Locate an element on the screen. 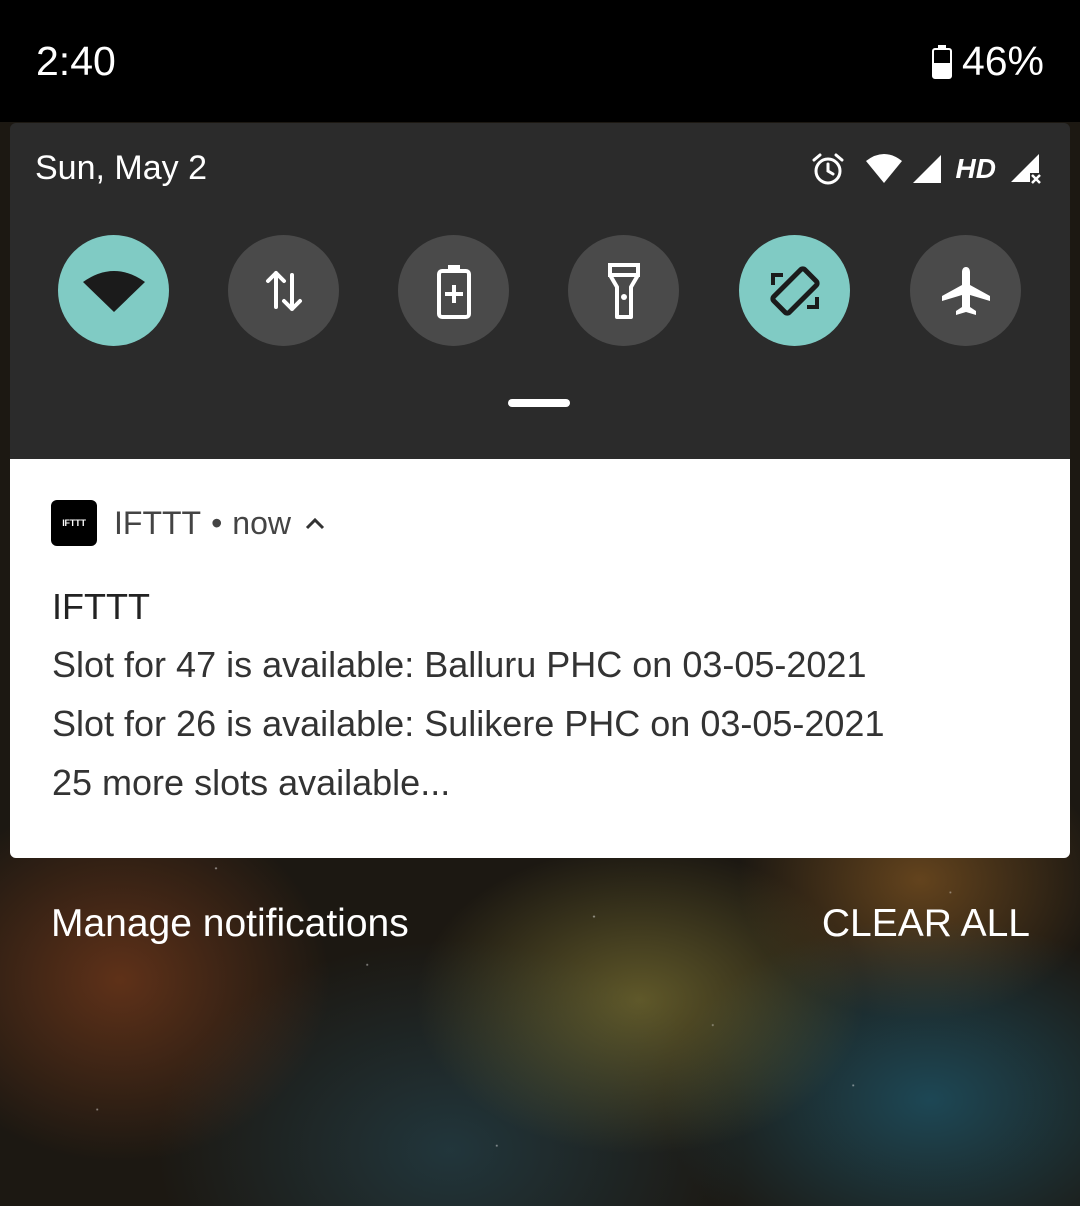  status-time: 2:40 is located at coordinates (76, 61).